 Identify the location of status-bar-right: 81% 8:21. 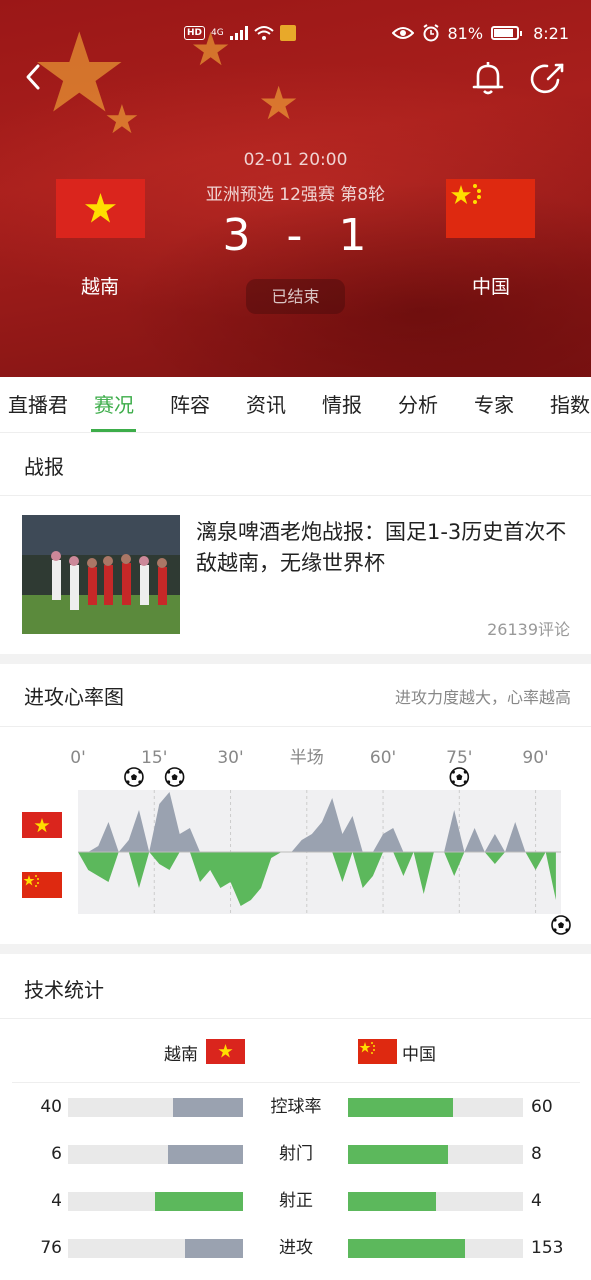
(480, 33).